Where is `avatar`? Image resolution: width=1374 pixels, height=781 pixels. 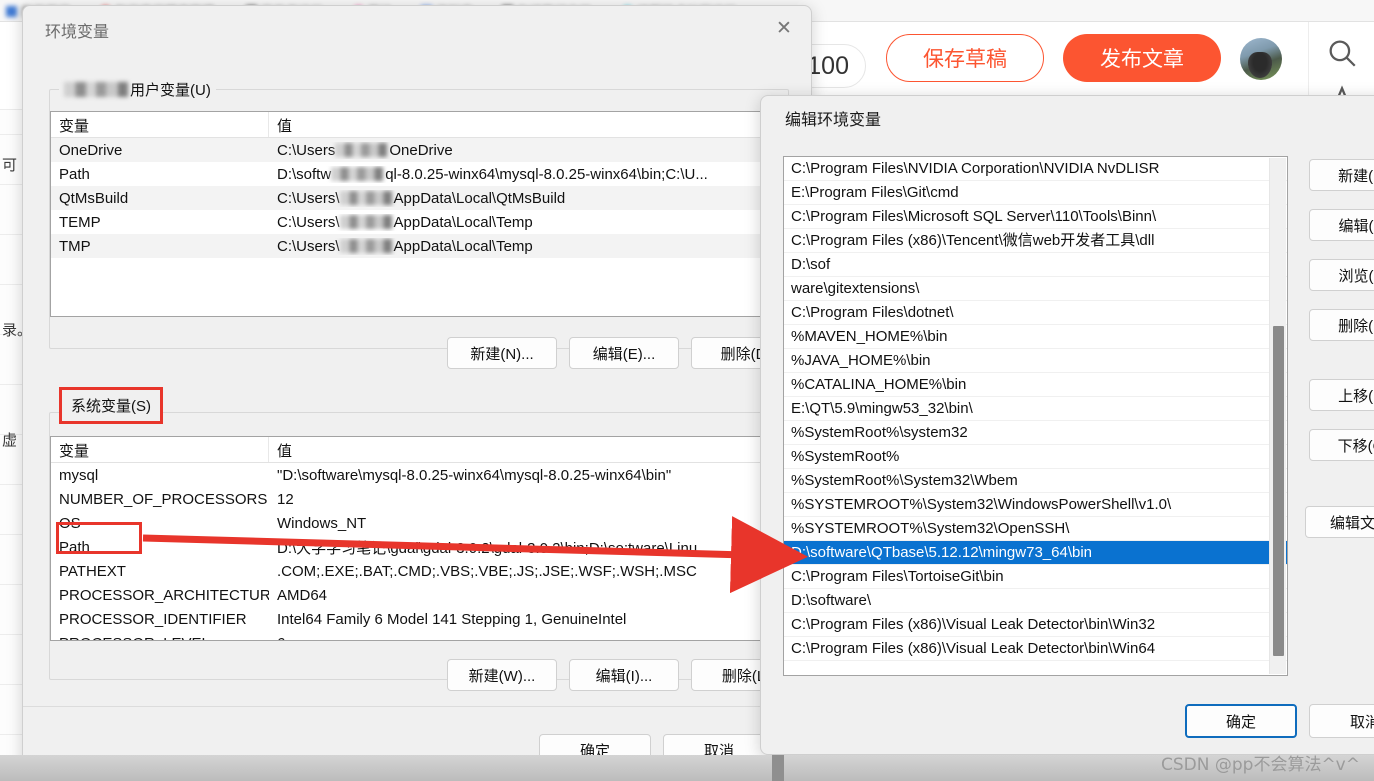 avatar is located at coordinates (1261, 59).